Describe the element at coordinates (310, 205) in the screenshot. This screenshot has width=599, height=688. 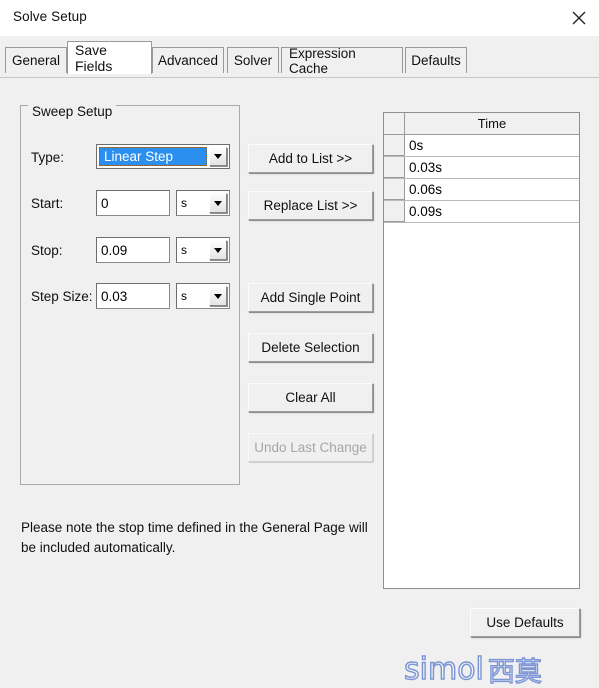
I see `replace-list-button: Replace List >>` at that location.